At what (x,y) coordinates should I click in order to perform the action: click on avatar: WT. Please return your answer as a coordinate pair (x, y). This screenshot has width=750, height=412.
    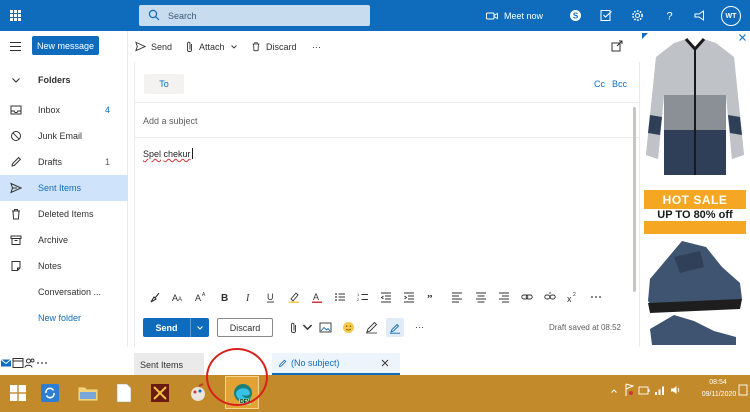
    Looking at the image, I should click on (731, 16).